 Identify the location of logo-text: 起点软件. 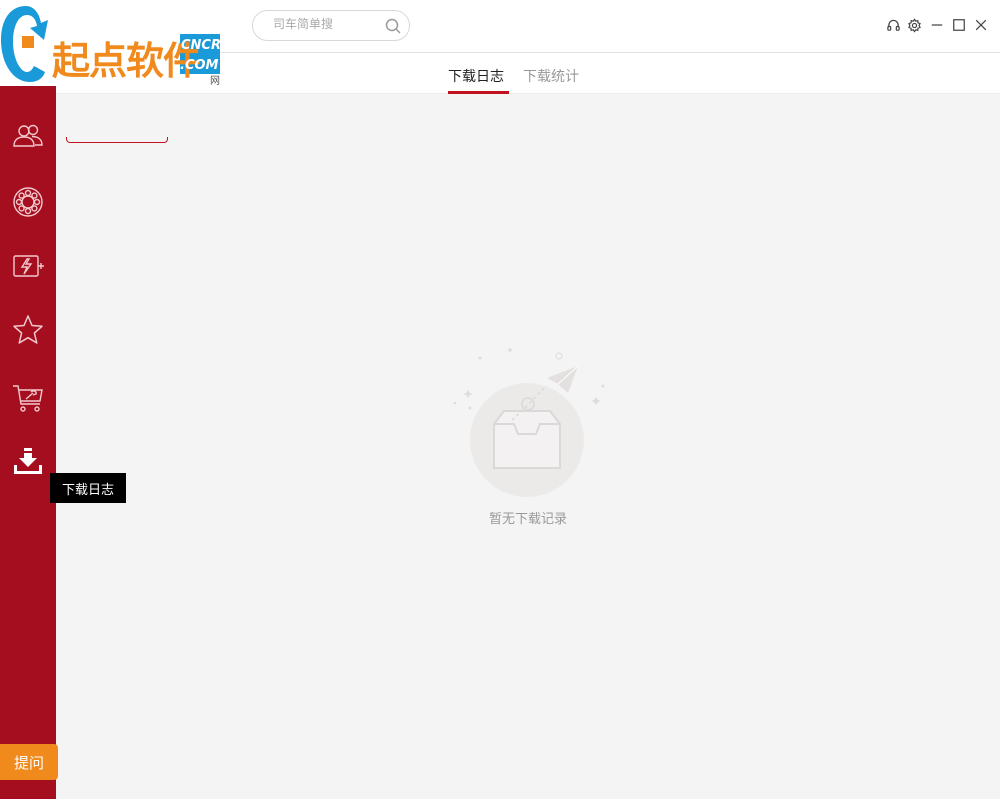
(126, 61).